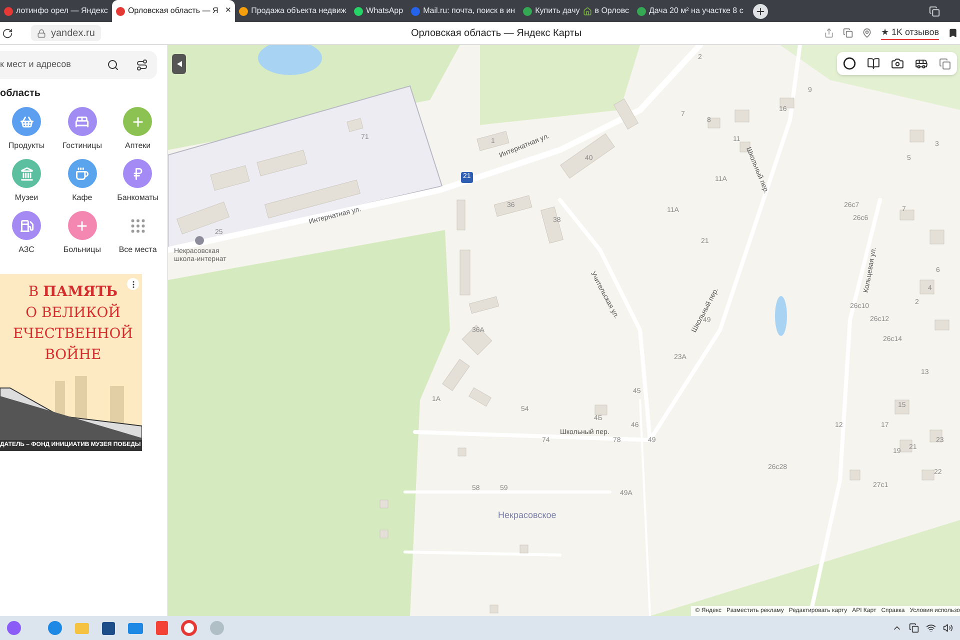 The height and width of the screenshot is (640, 960). Describe the element at coordinates (611, 11) in the screenshot. I see `tab-title: в Орловс` at that location.